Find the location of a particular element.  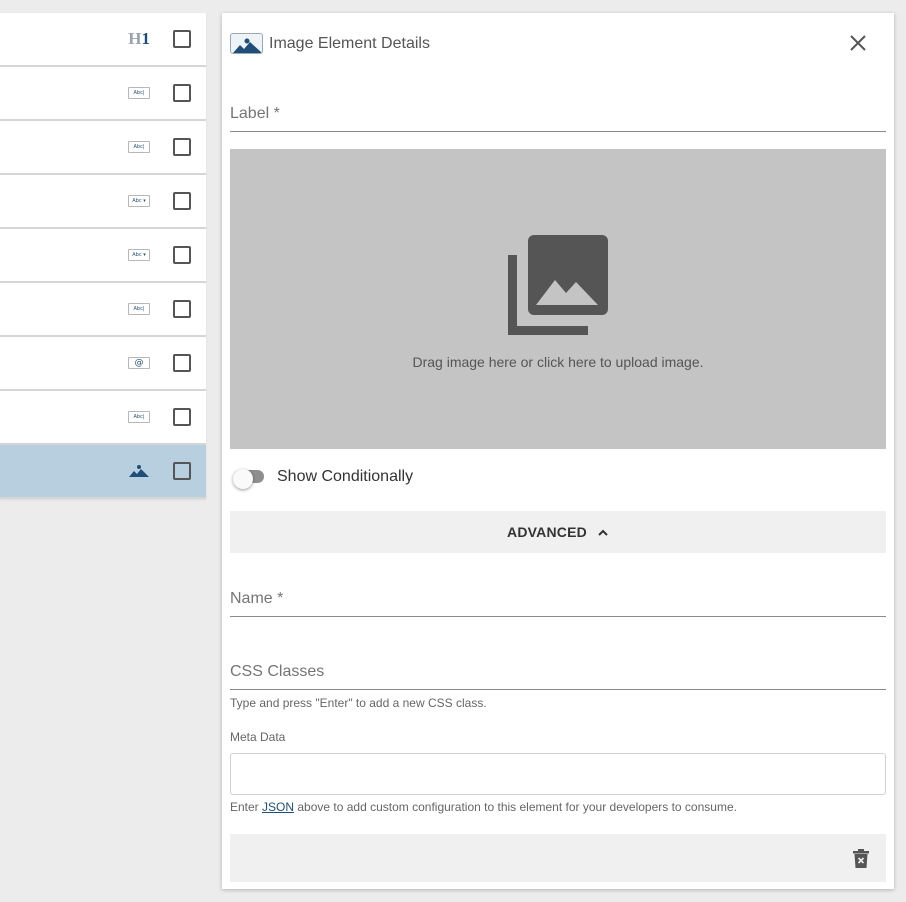

show-conditionally-label: Show Conditionally is located at coordinates (345, 476).